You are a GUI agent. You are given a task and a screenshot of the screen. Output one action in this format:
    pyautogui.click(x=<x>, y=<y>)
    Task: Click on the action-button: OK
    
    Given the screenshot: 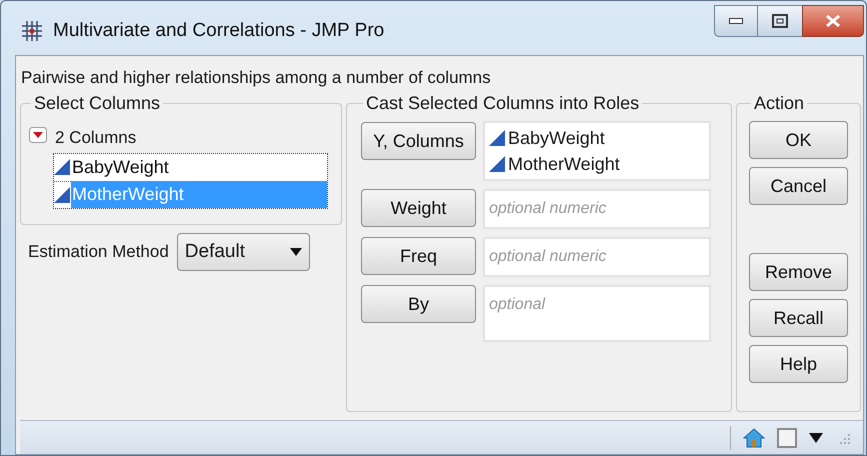 What is the action you would take?
    pyautogui.click(x=798, y=140)
    